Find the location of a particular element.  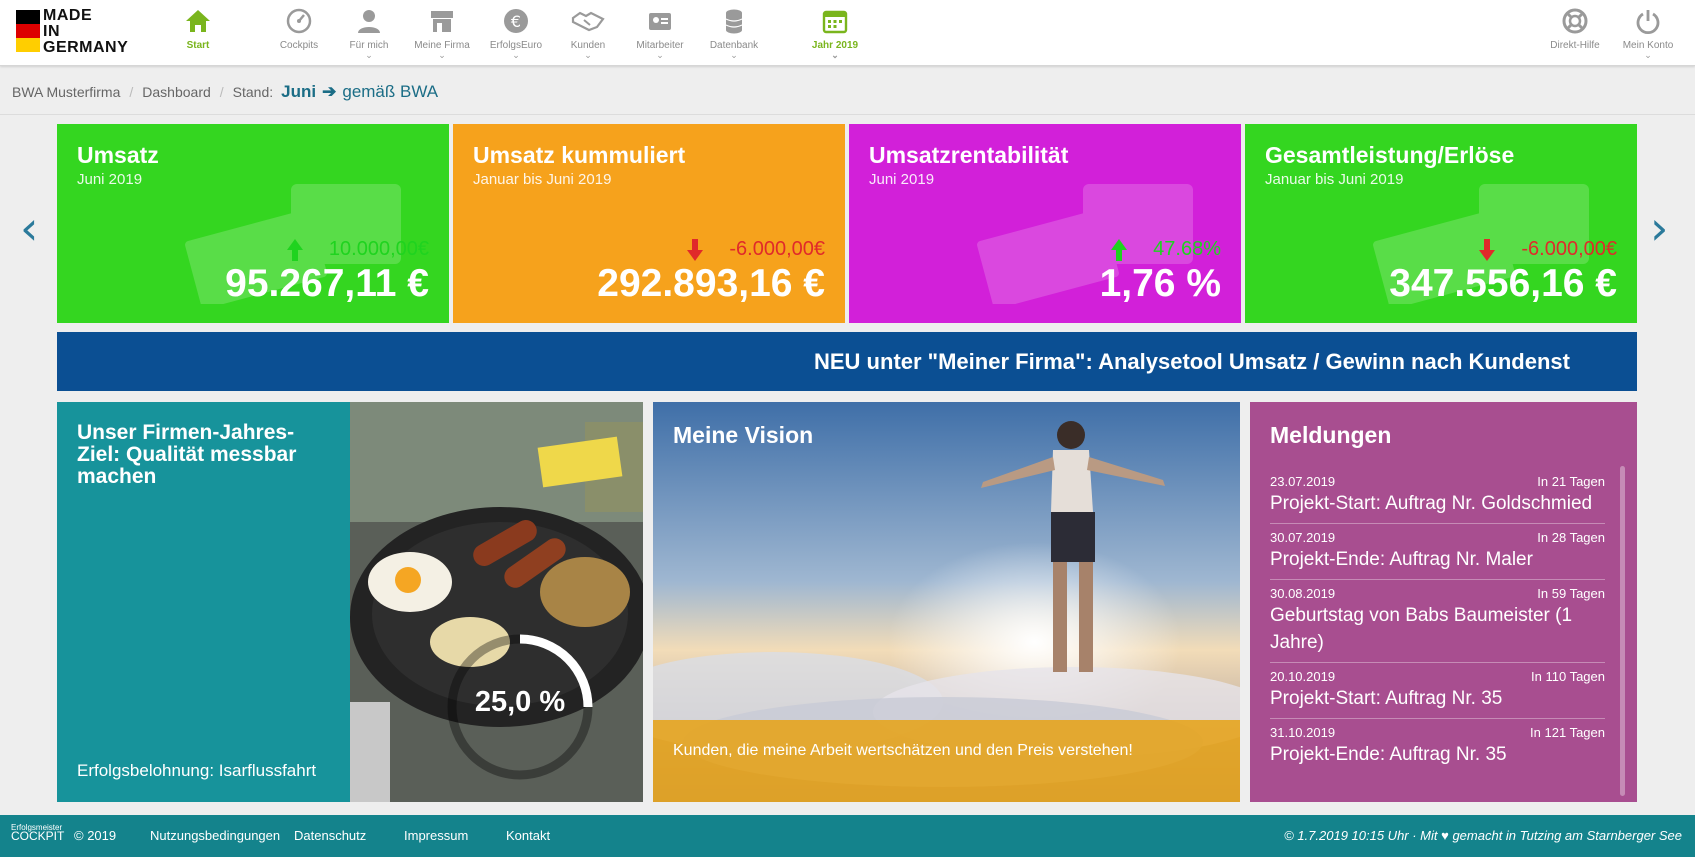

id-card-icon is located at coordinates (660, 21).